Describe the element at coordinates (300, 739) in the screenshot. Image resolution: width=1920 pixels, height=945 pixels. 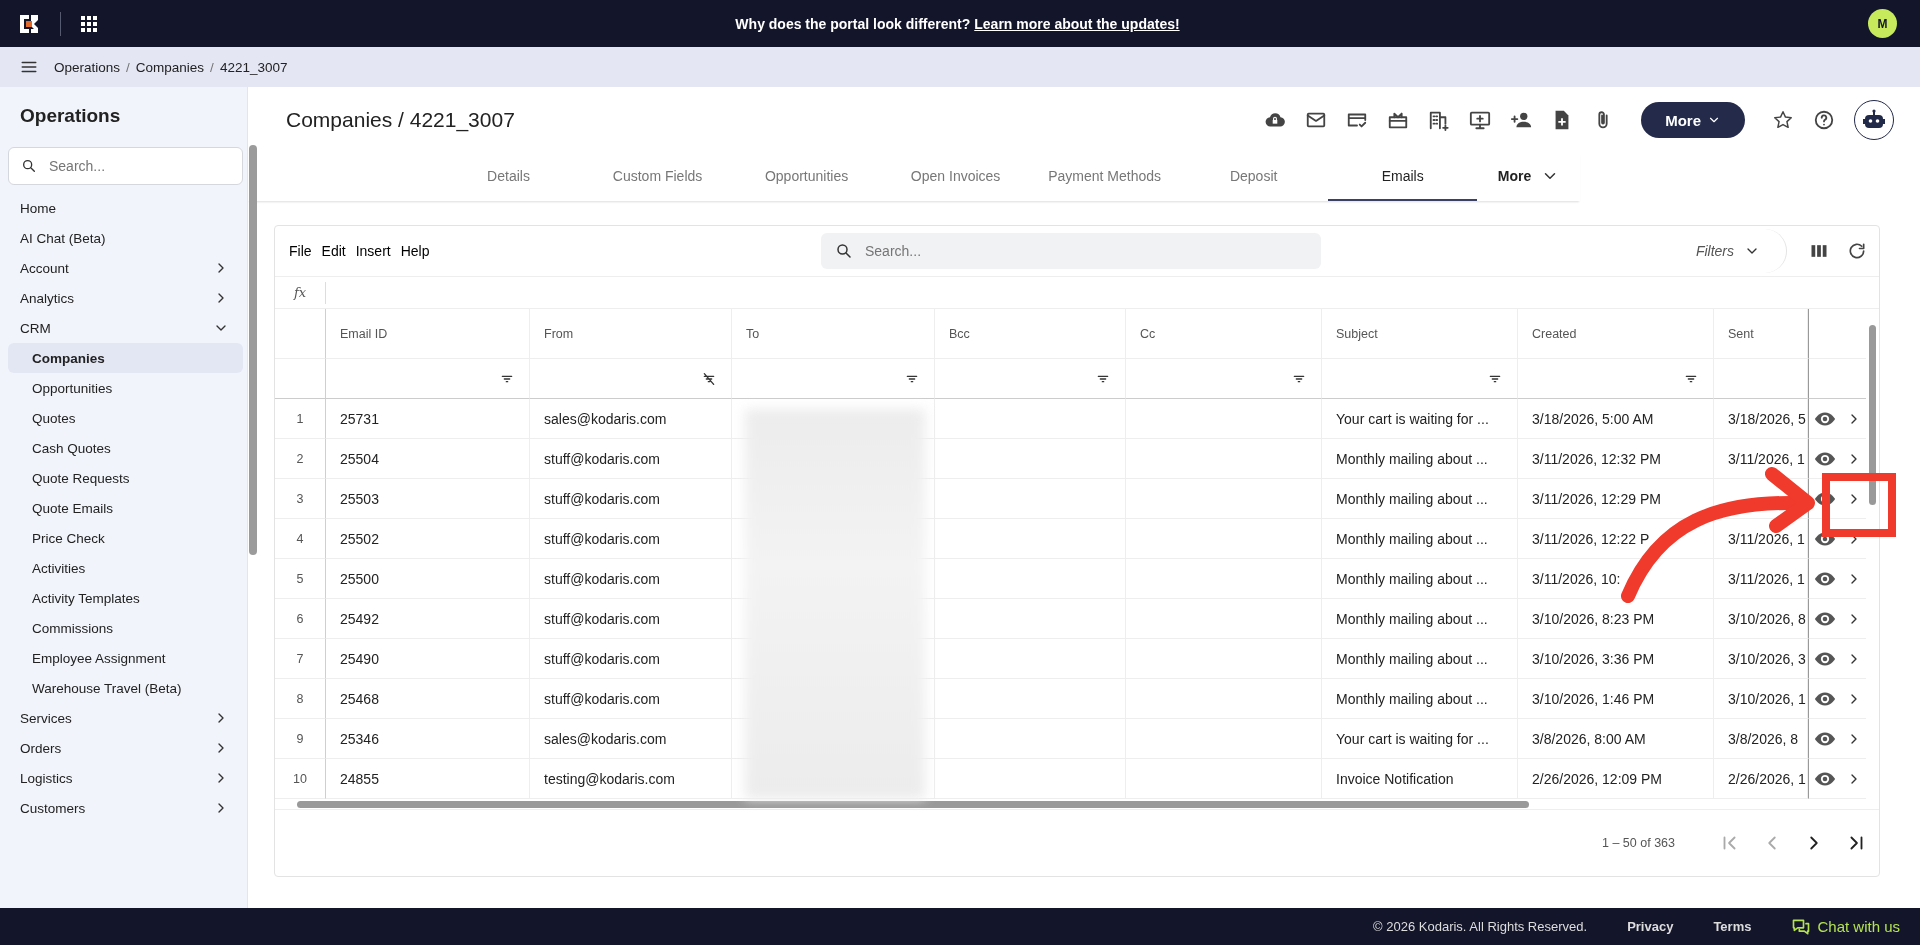
I see `row-number: 9` at that location.